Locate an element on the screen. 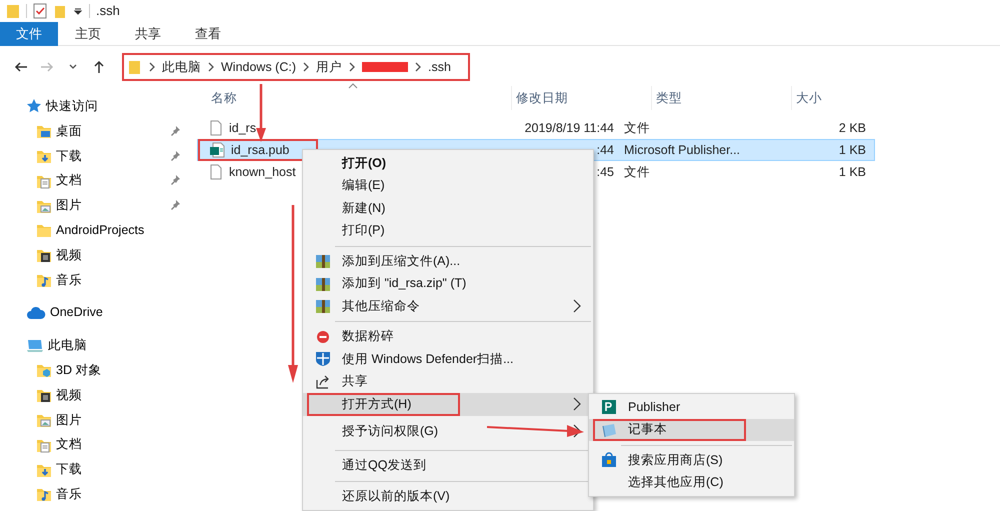 This screenshot has height=511, width=1000. modified-date: :45 is located at coordinates (605, 172).